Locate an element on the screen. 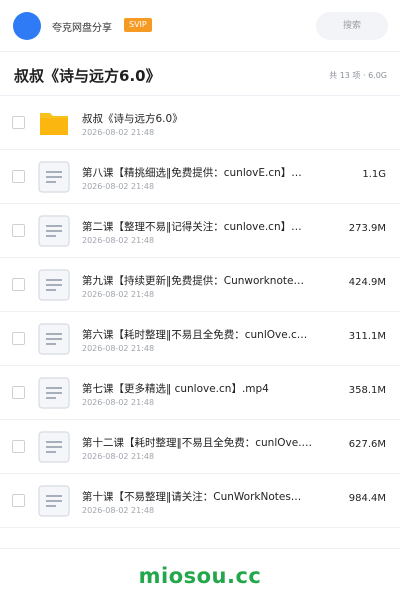 Image resolution: width=400 pixels, height=600 pixels. folder-header: 叔叔《诗与远方6.0》 共 13 项 · 6.0G is located at coordinates (200, 74).